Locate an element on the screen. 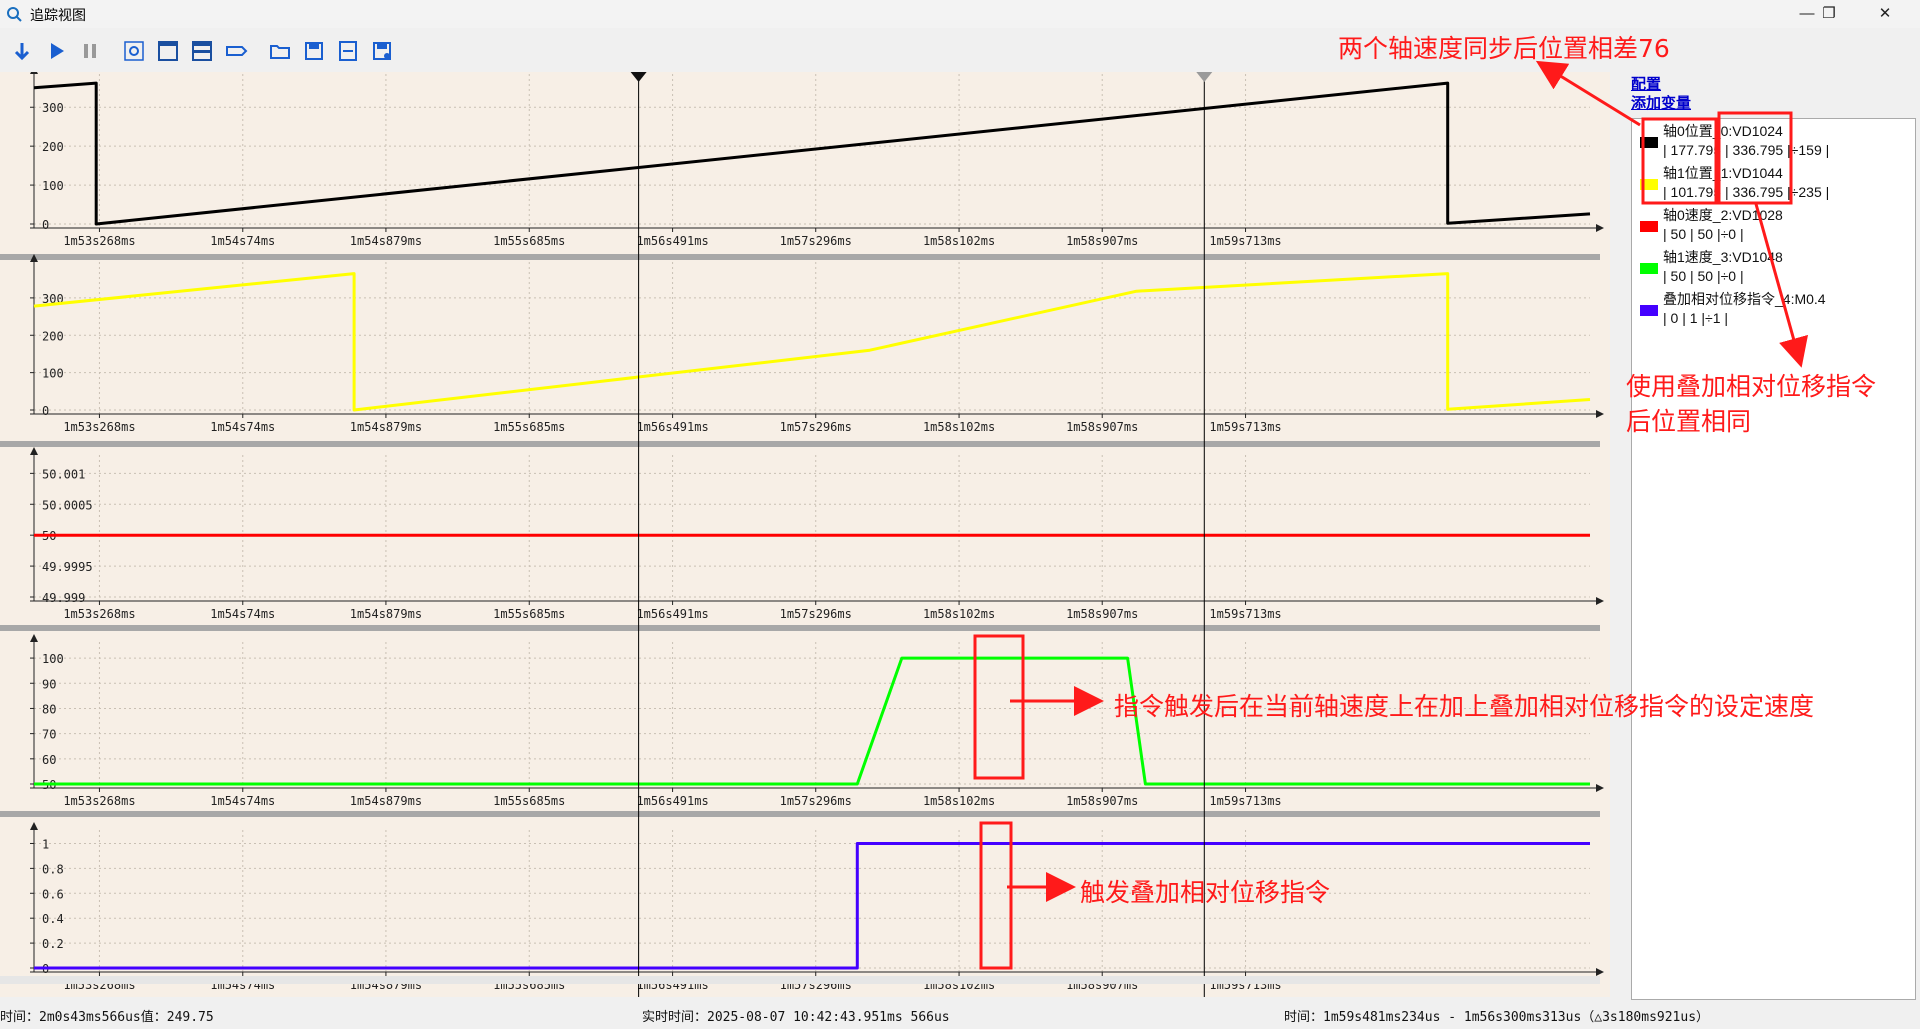 The height and width of the screenshot is (1029, 1920). y-tick-label: 60 is located at coordinates (49, 760).